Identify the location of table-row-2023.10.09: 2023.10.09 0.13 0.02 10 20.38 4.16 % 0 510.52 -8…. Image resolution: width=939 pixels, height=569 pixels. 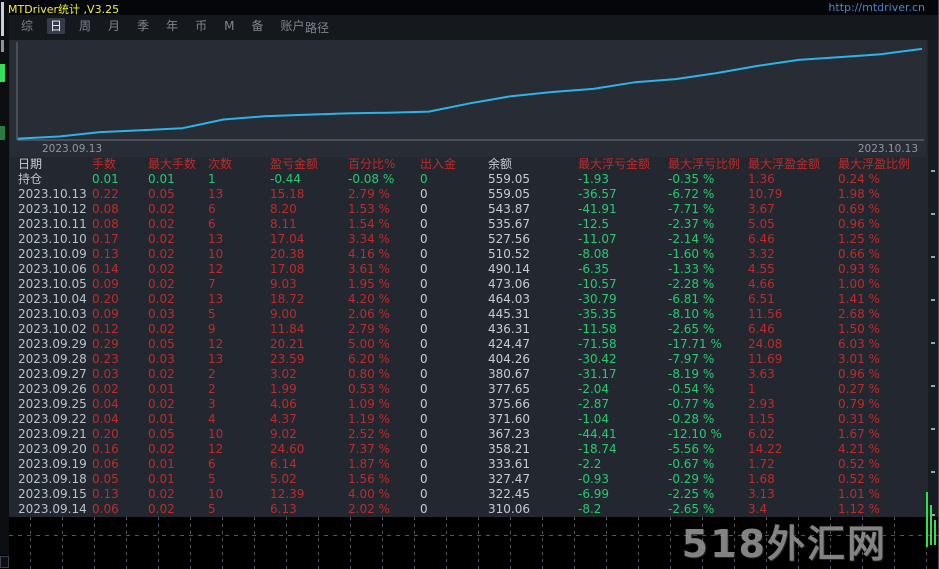
(464, 254).